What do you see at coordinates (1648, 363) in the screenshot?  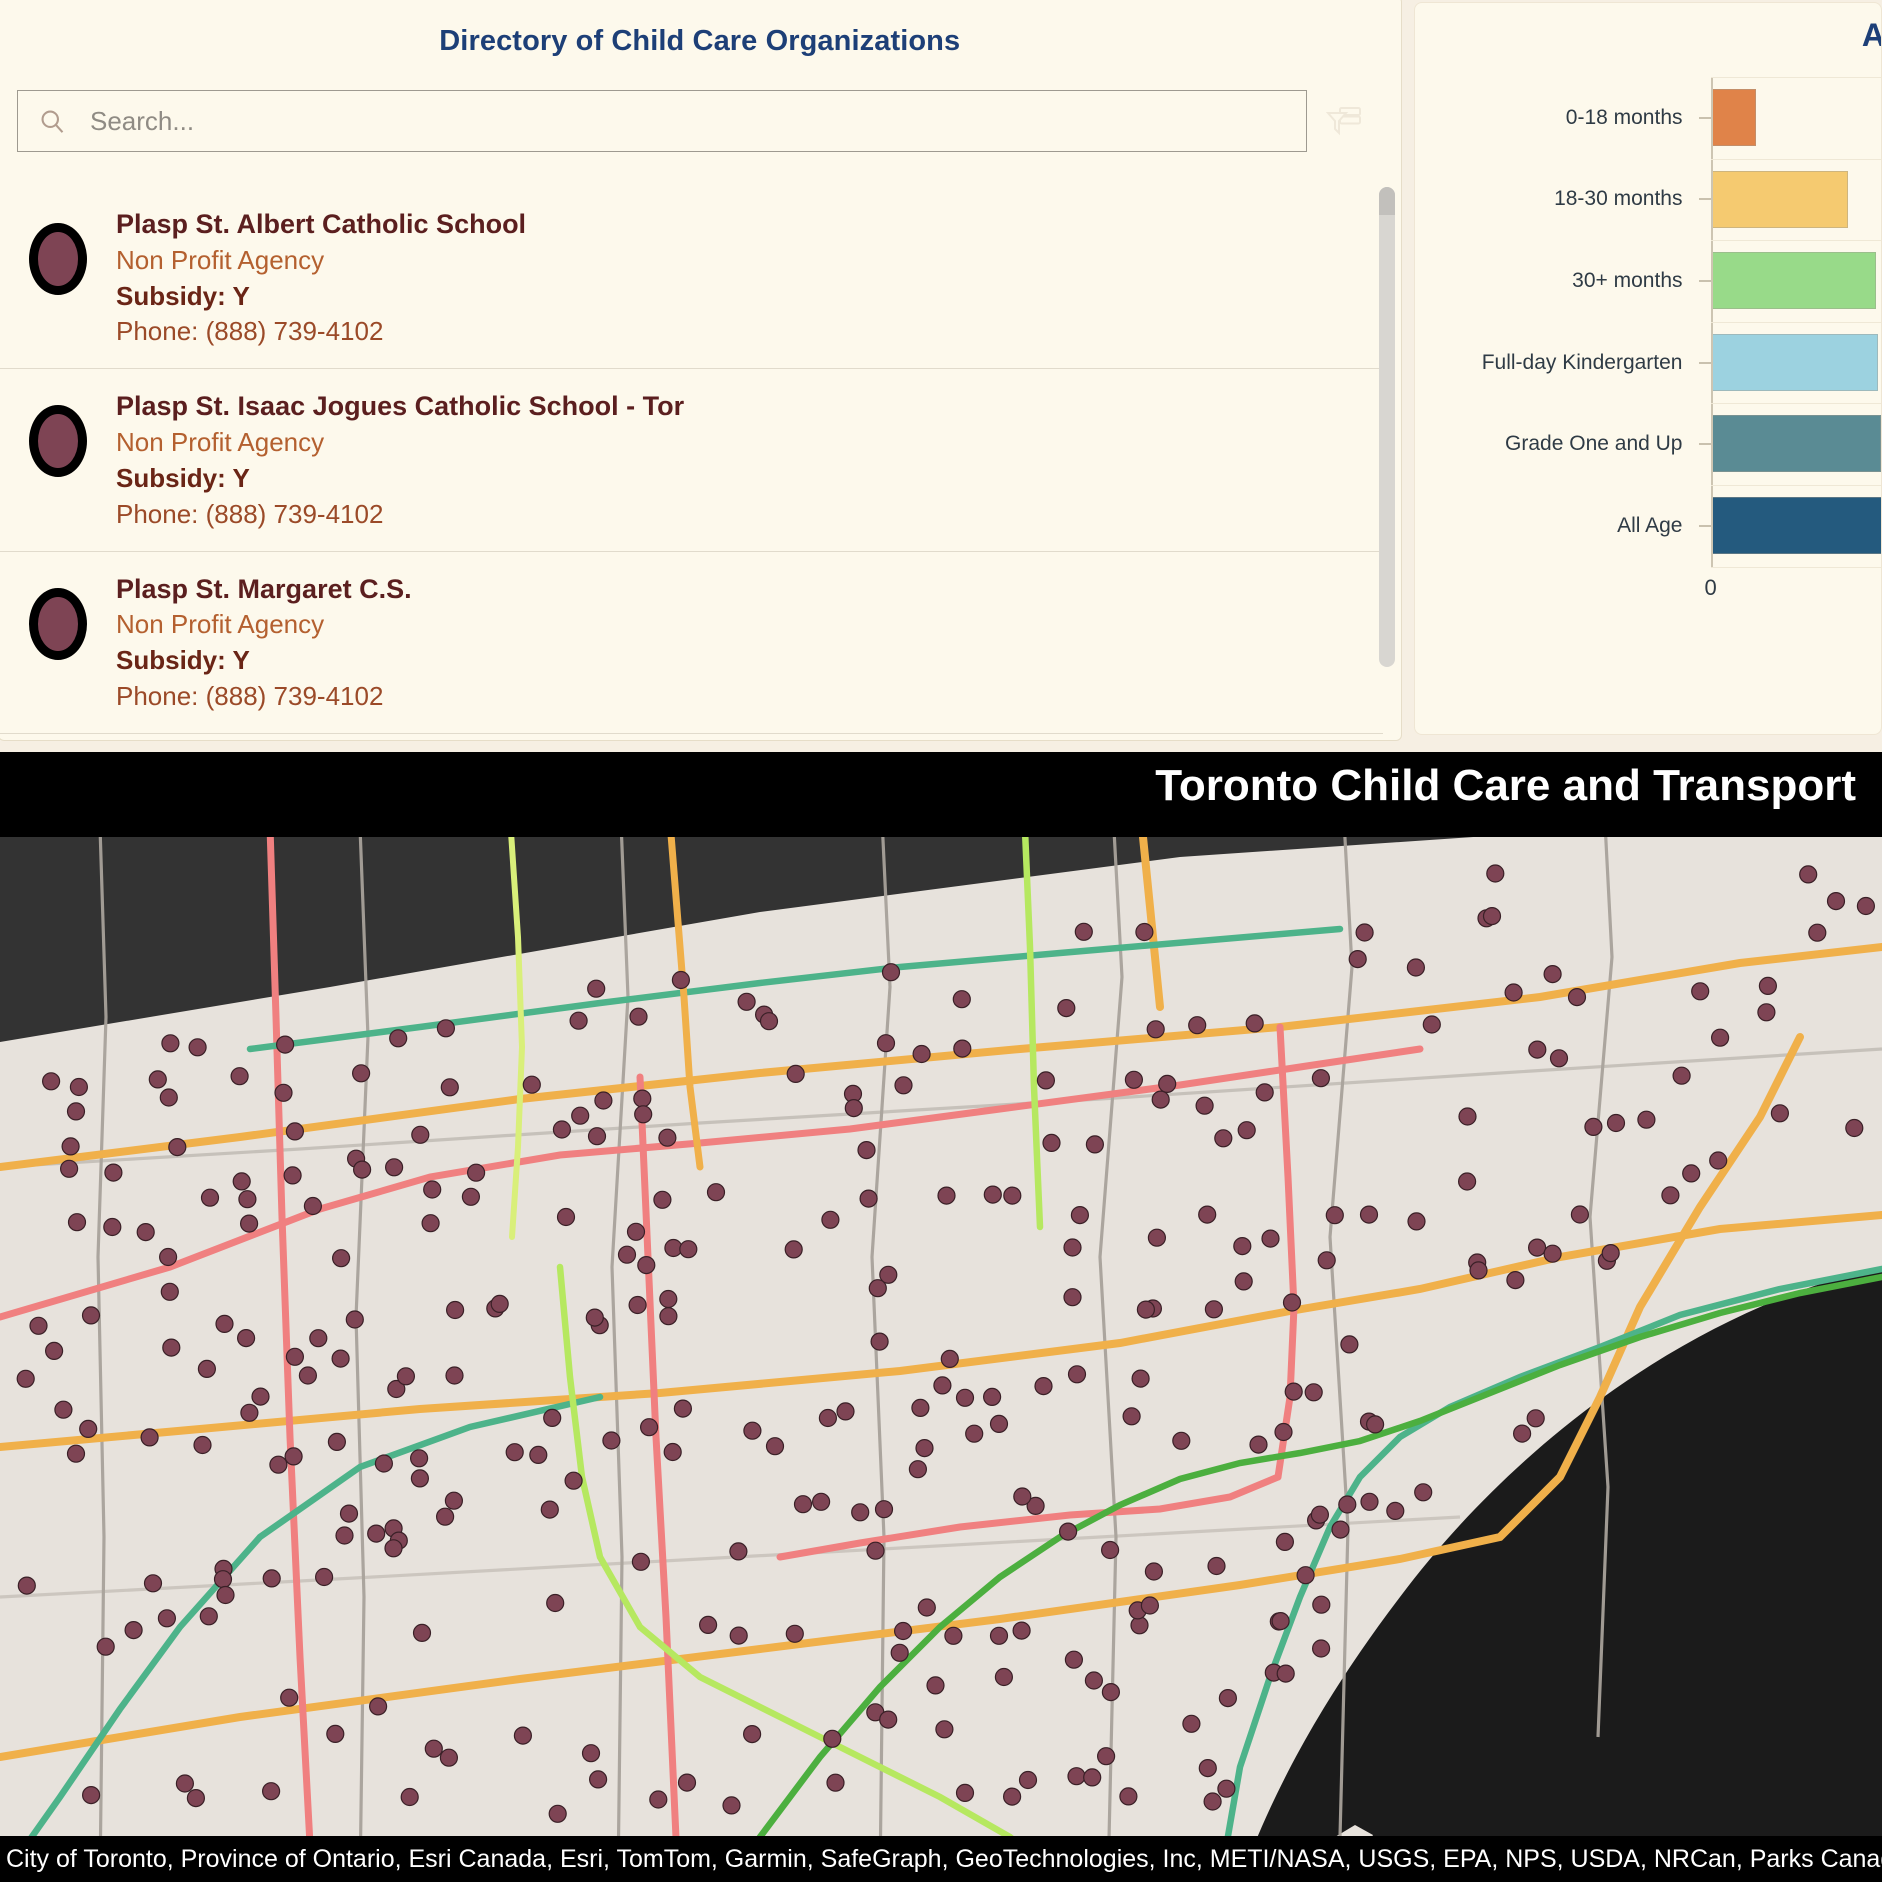 I see `chart-bar-row: Full-day Kindergarten` at bounding box center [1648, 363].